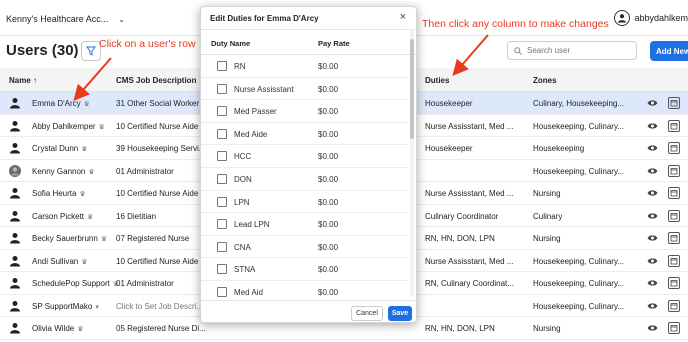 Image resolution: width=688 pixels, height=342 pixels. Describe the element at coordinates (65, 306) in the screenshot. I see `user-name: SP SupportMako ▾` at that location.